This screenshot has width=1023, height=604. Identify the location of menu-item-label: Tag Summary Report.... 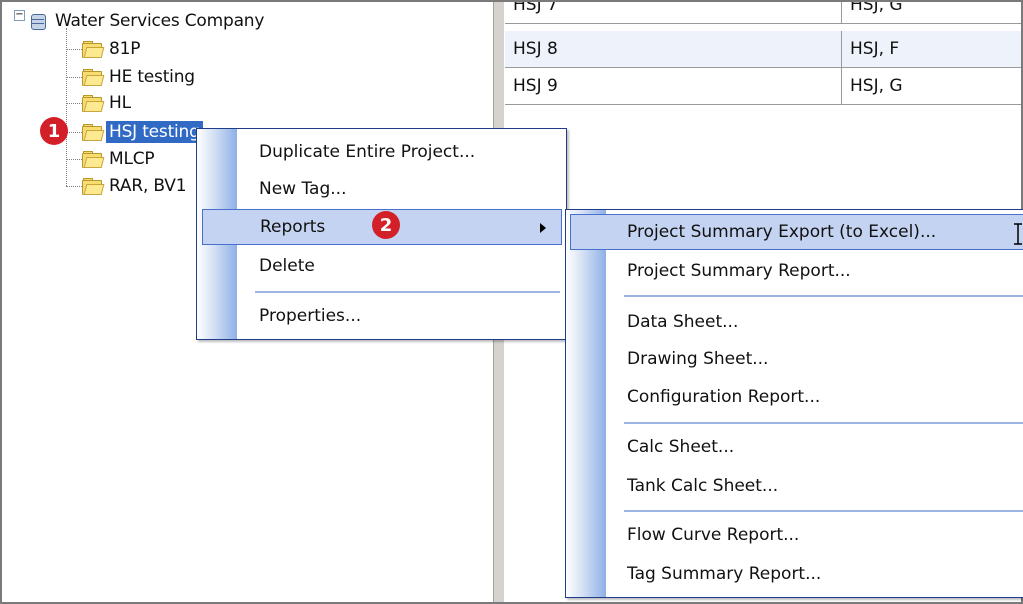
(724, 574).